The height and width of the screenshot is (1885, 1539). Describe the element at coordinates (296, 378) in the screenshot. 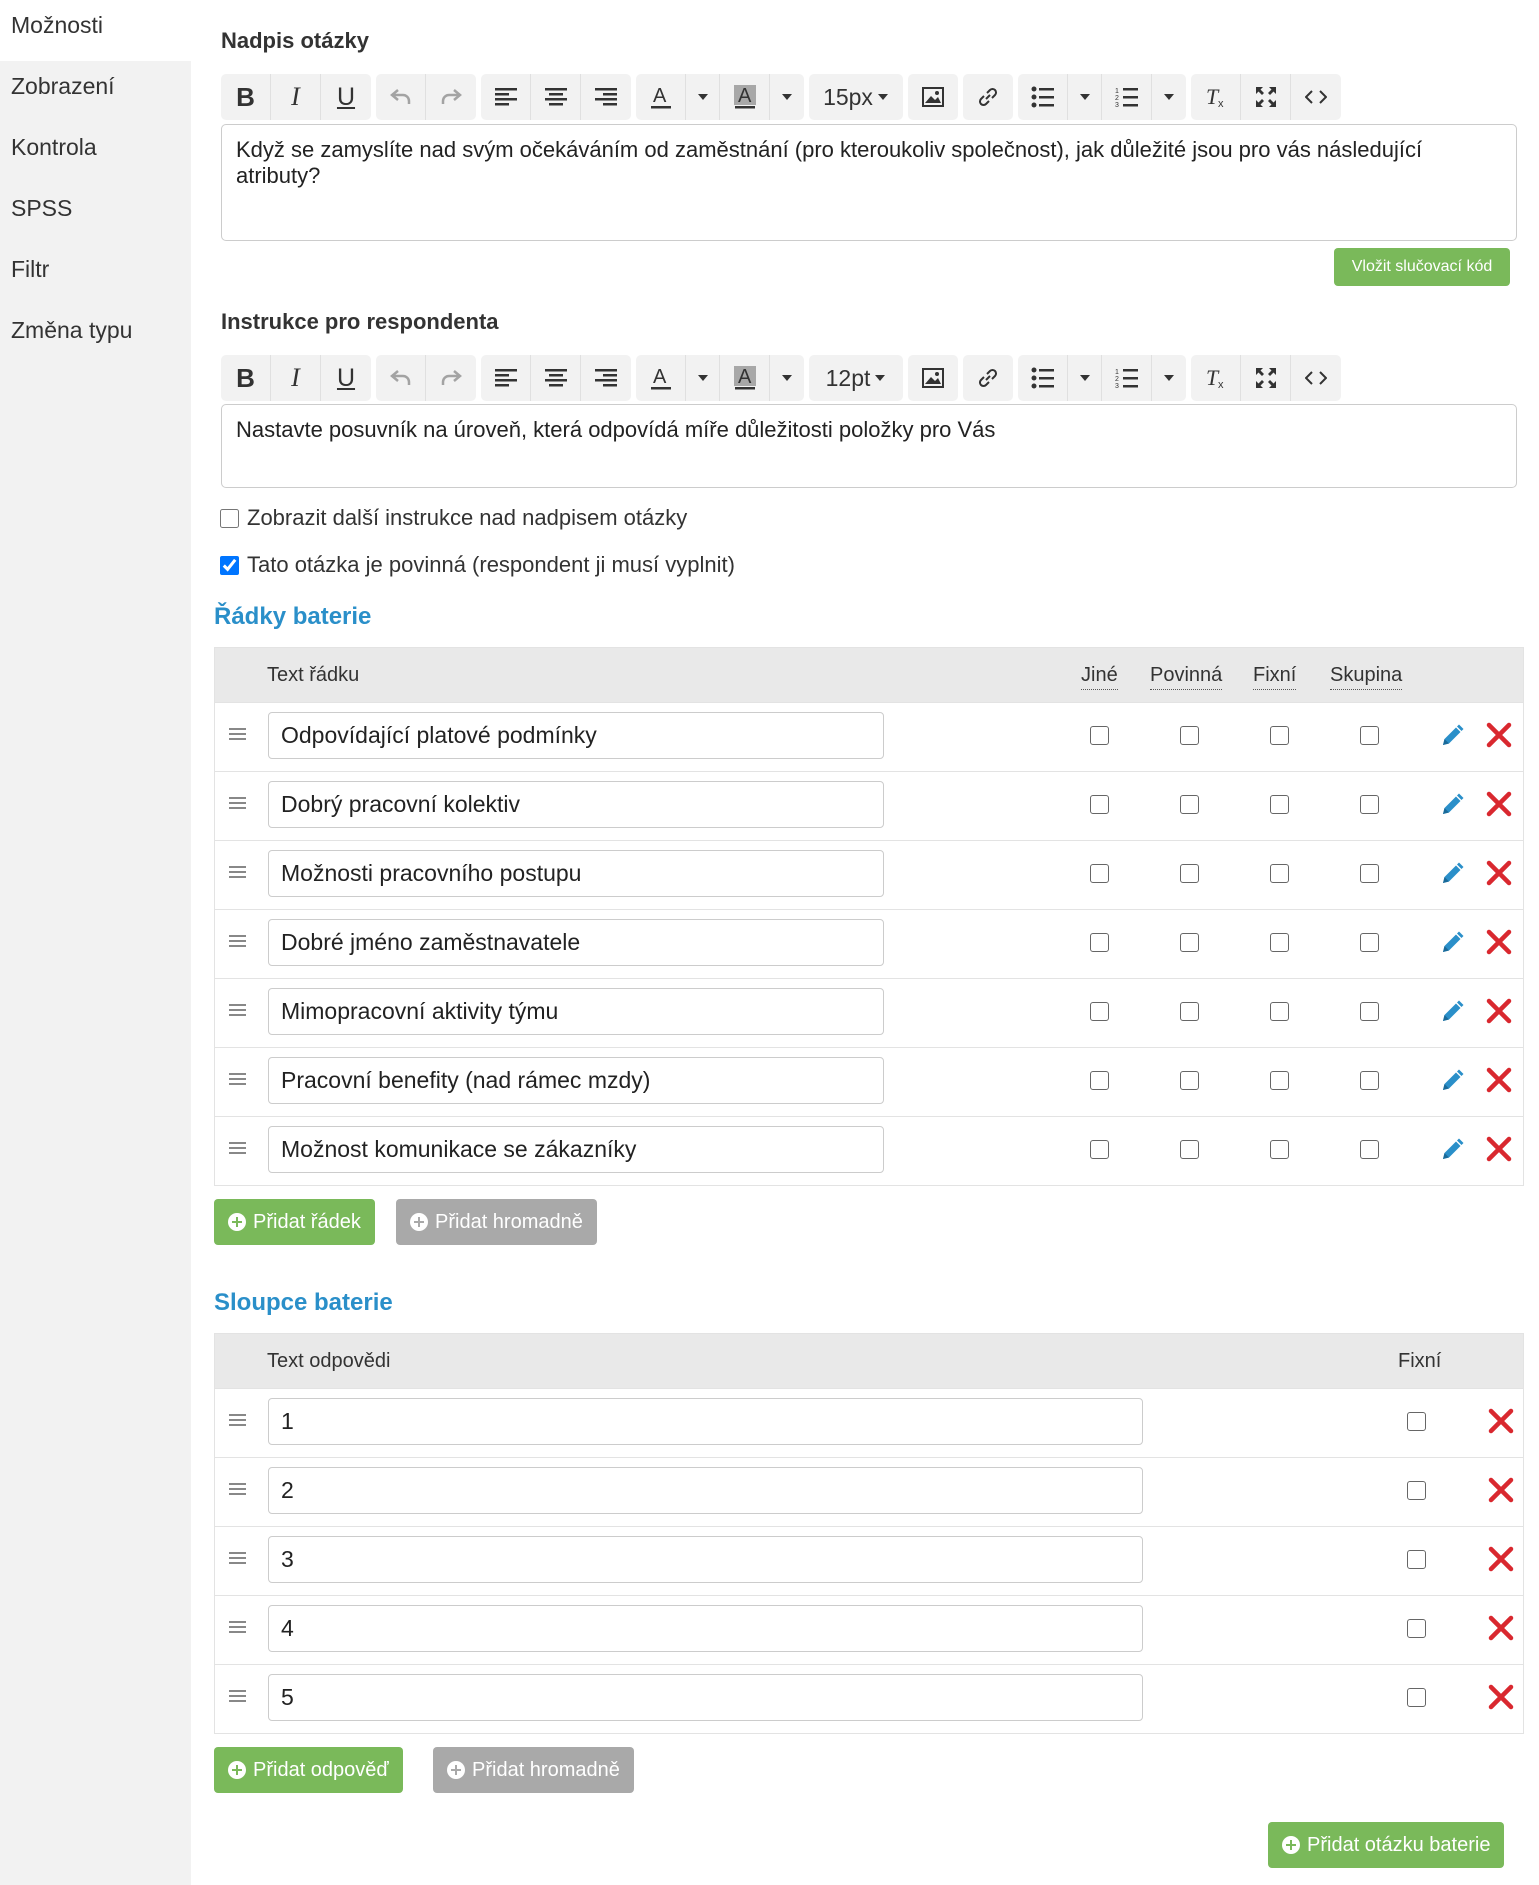

I see `italic-button: I` at that location.